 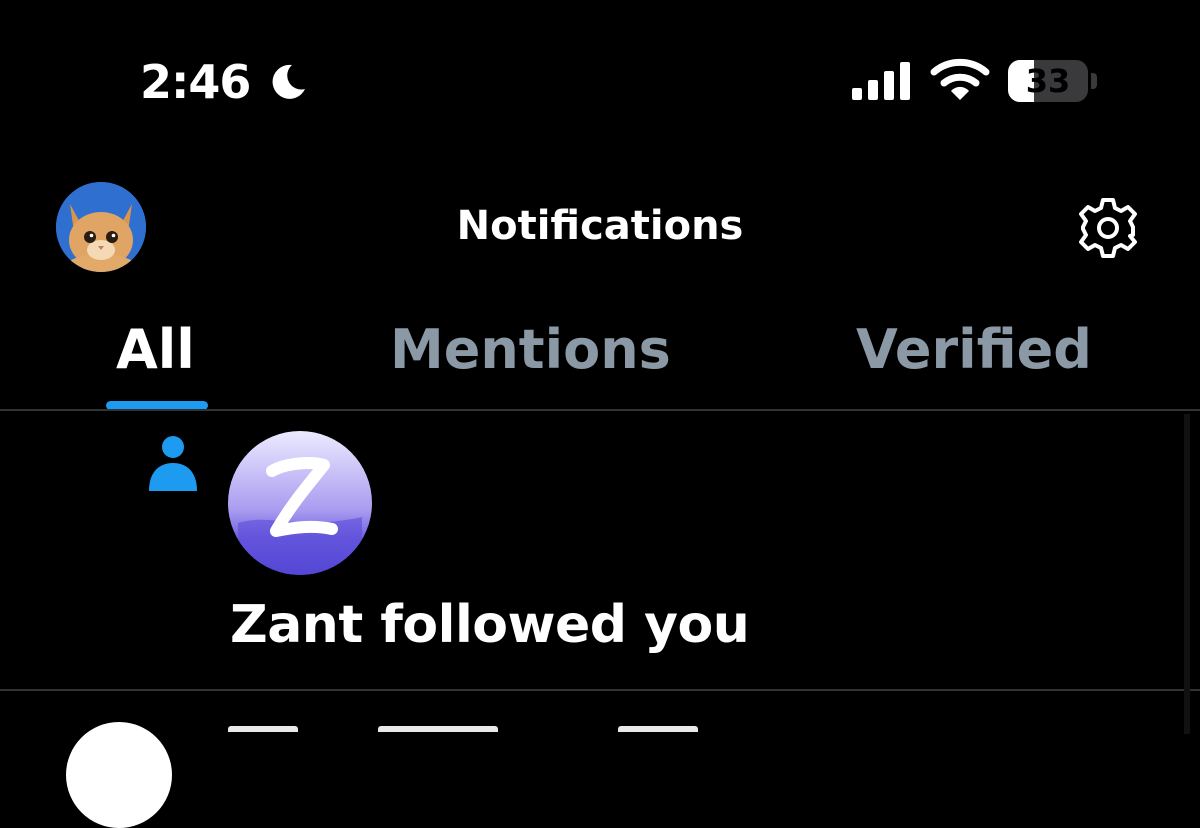 I want to click on notification-text: Zant followed you, so click(x=490, y=625).